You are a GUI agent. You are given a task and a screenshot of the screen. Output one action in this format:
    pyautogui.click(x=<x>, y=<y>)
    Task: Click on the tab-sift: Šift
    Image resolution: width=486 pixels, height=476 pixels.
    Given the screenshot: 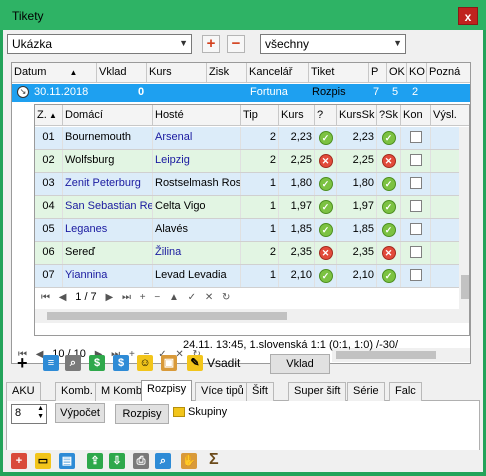 What is the action you would take?
    pyautogui.click(x=260, y=391)
    